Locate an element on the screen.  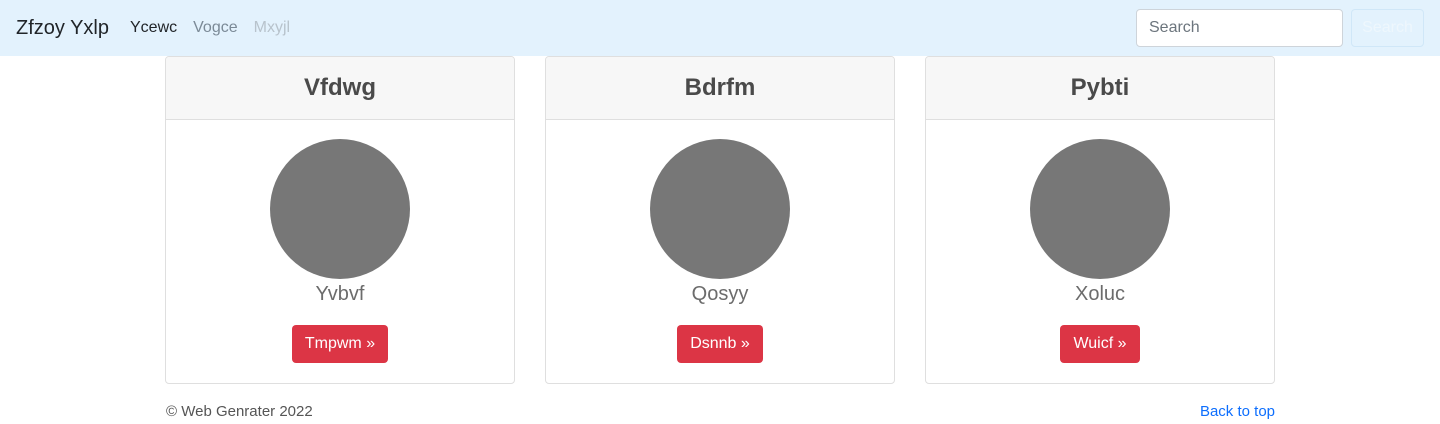
card-header: Pybti is located at coordinates (1100, 88).